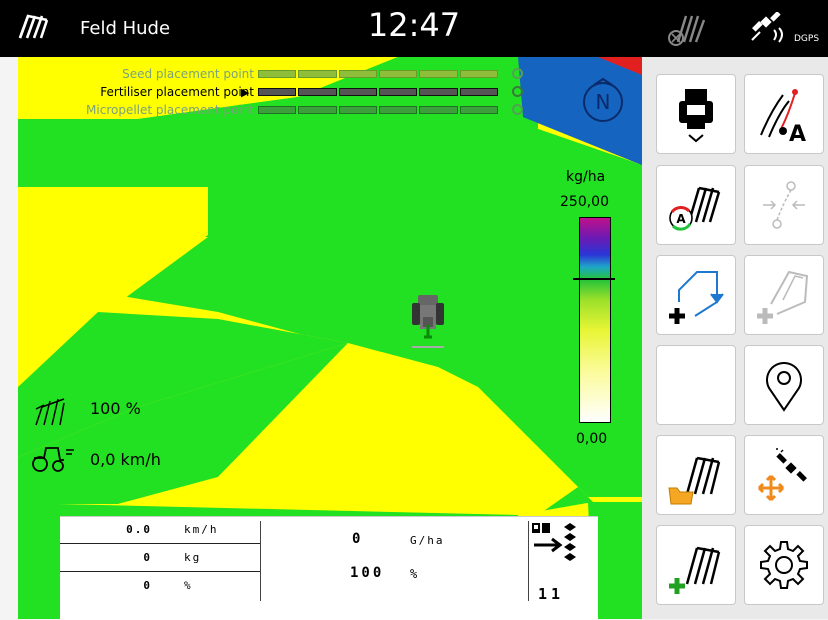 The width and height of the screenshot is (828, 620). What do you see at coordinates (245, 92) in the screenshot?
I see `active-marker-icon: ▶` at bounding box center [245, 92].